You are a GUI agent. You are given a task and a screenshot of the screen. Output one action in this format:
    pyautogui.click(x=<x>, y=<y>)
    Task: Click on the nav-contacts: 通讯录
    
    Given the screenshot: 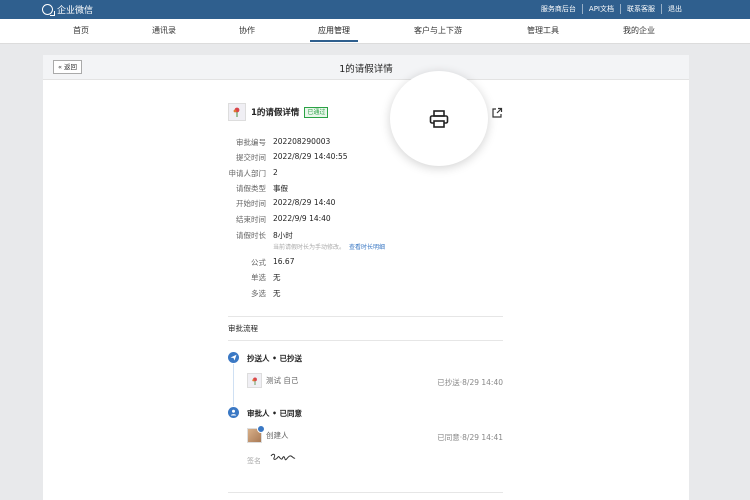 What is the action you would take?
    pyautogui.click(x=164, y=30)
    